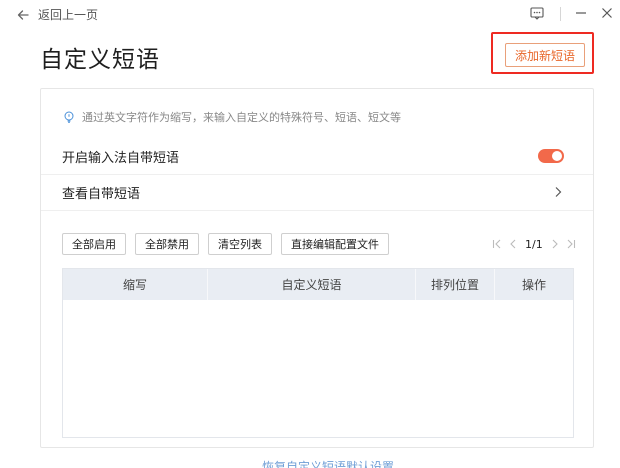 The height and width of the screenshot is (468, 620). What do you see at coordinates (167, 244) in the screenshot?
I see `disable-all-button: 全部禁用` at bounding box center [167, 244].